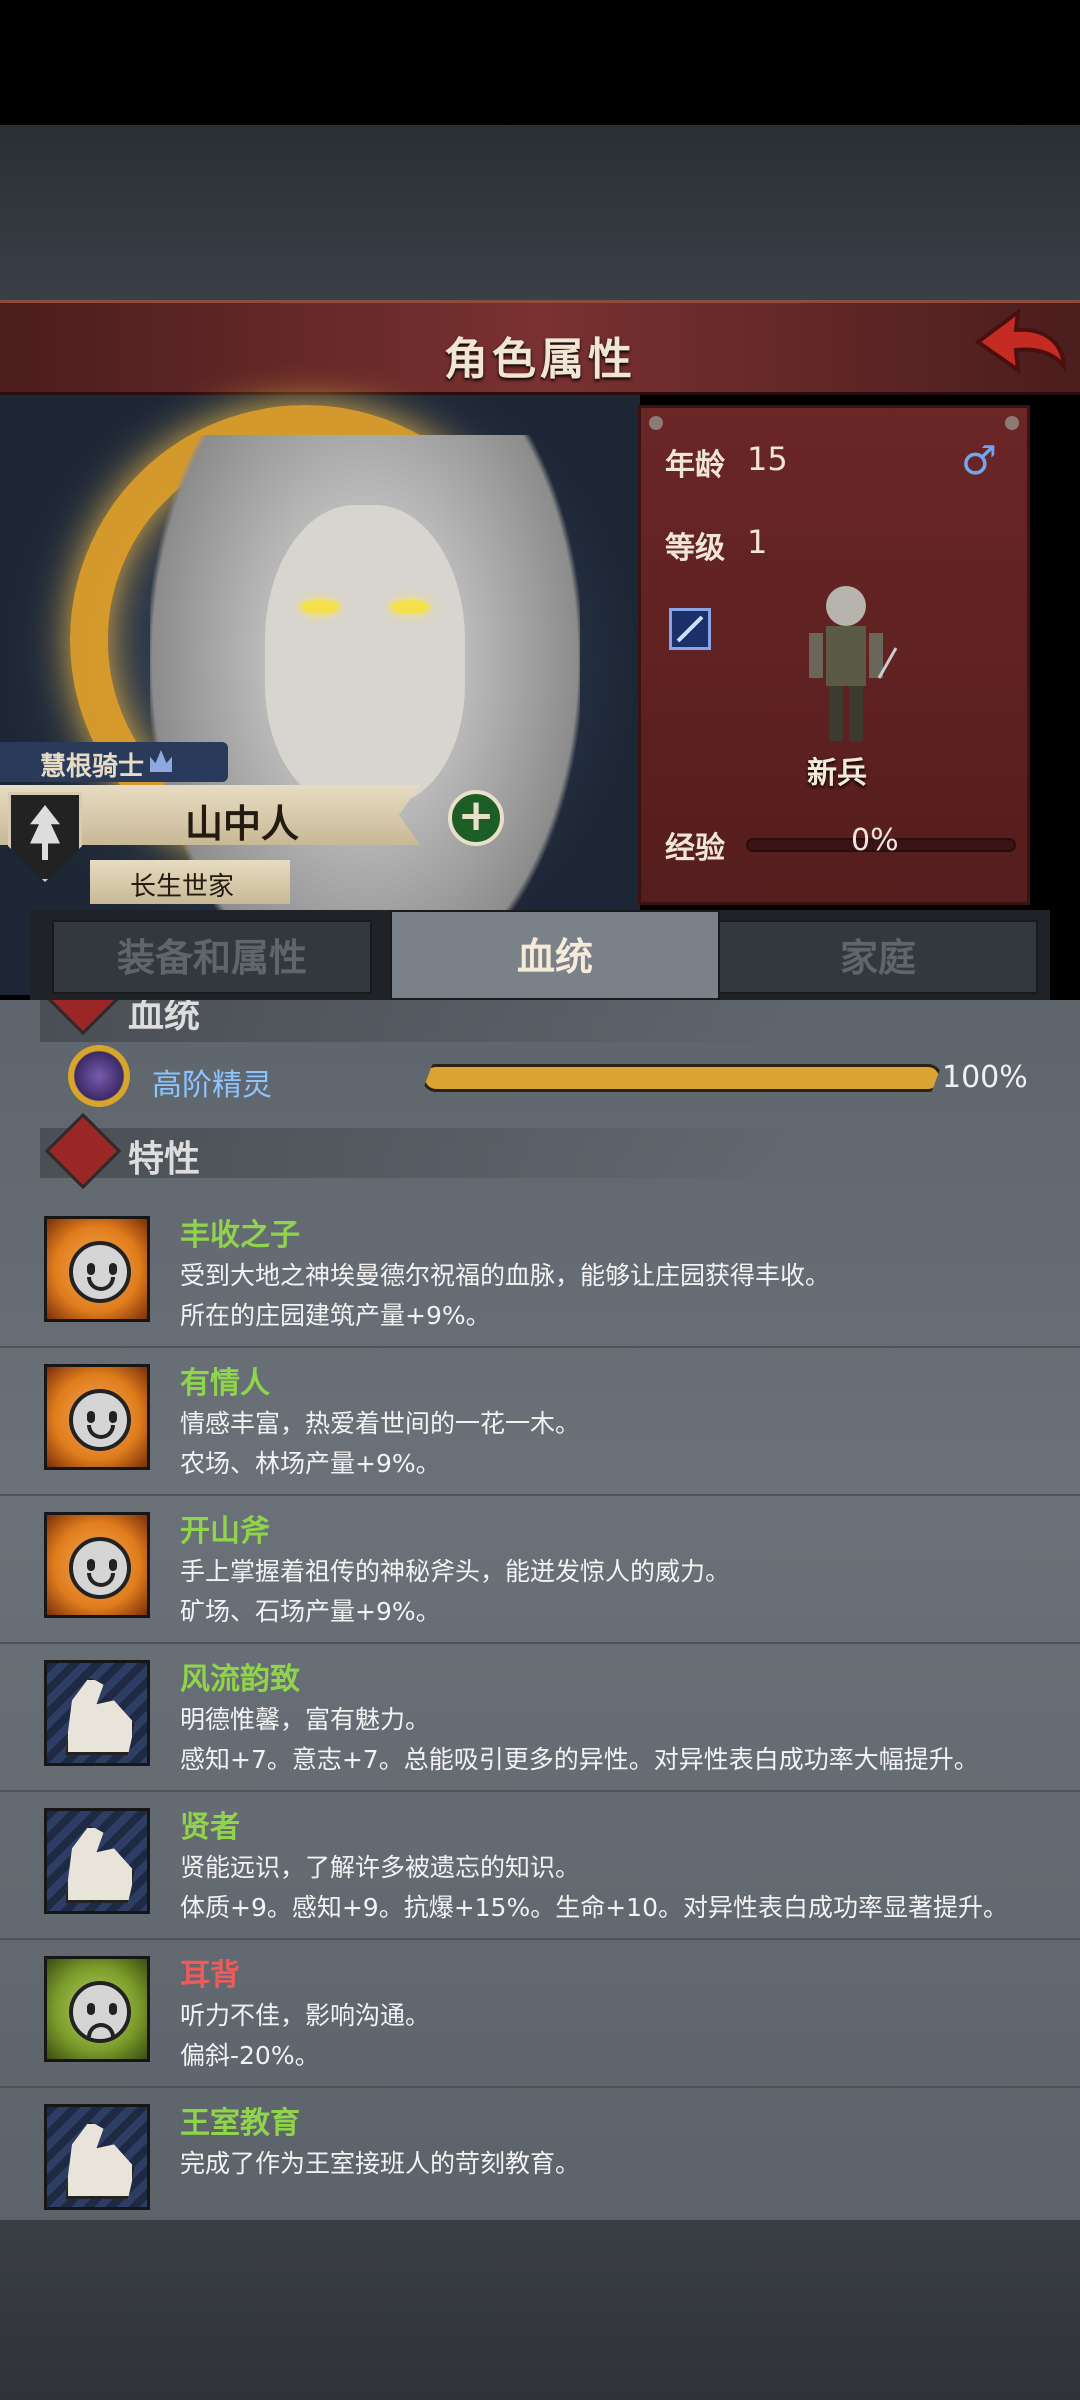  Describe the element at coordinates (242, 824) in the screenshot. I see `character-name: 山中人` at that location.